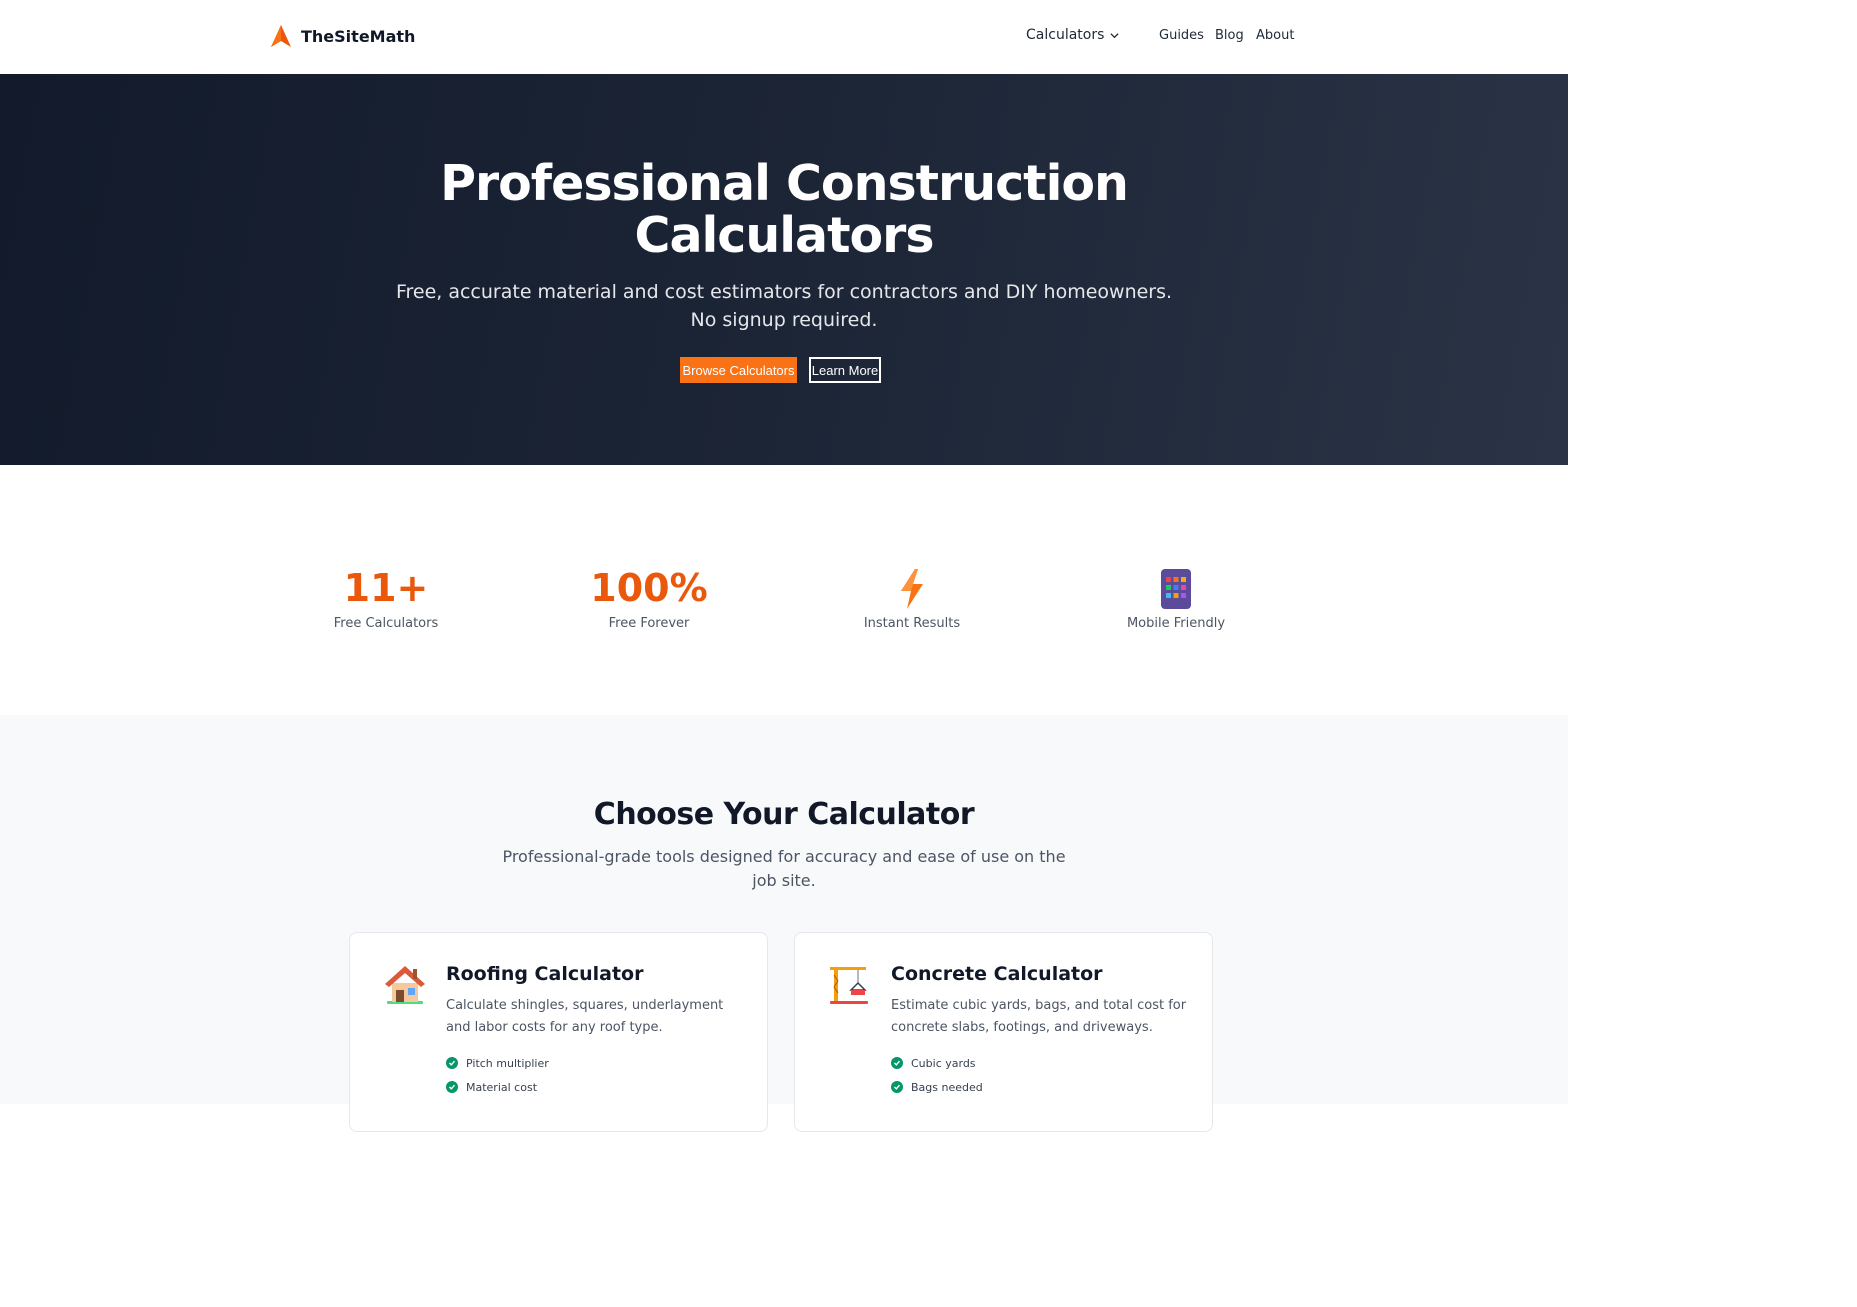  What do you see at coordinates (850, 985) in the screenshot?
I see `crane-icon` at bounding box center [850, 985].